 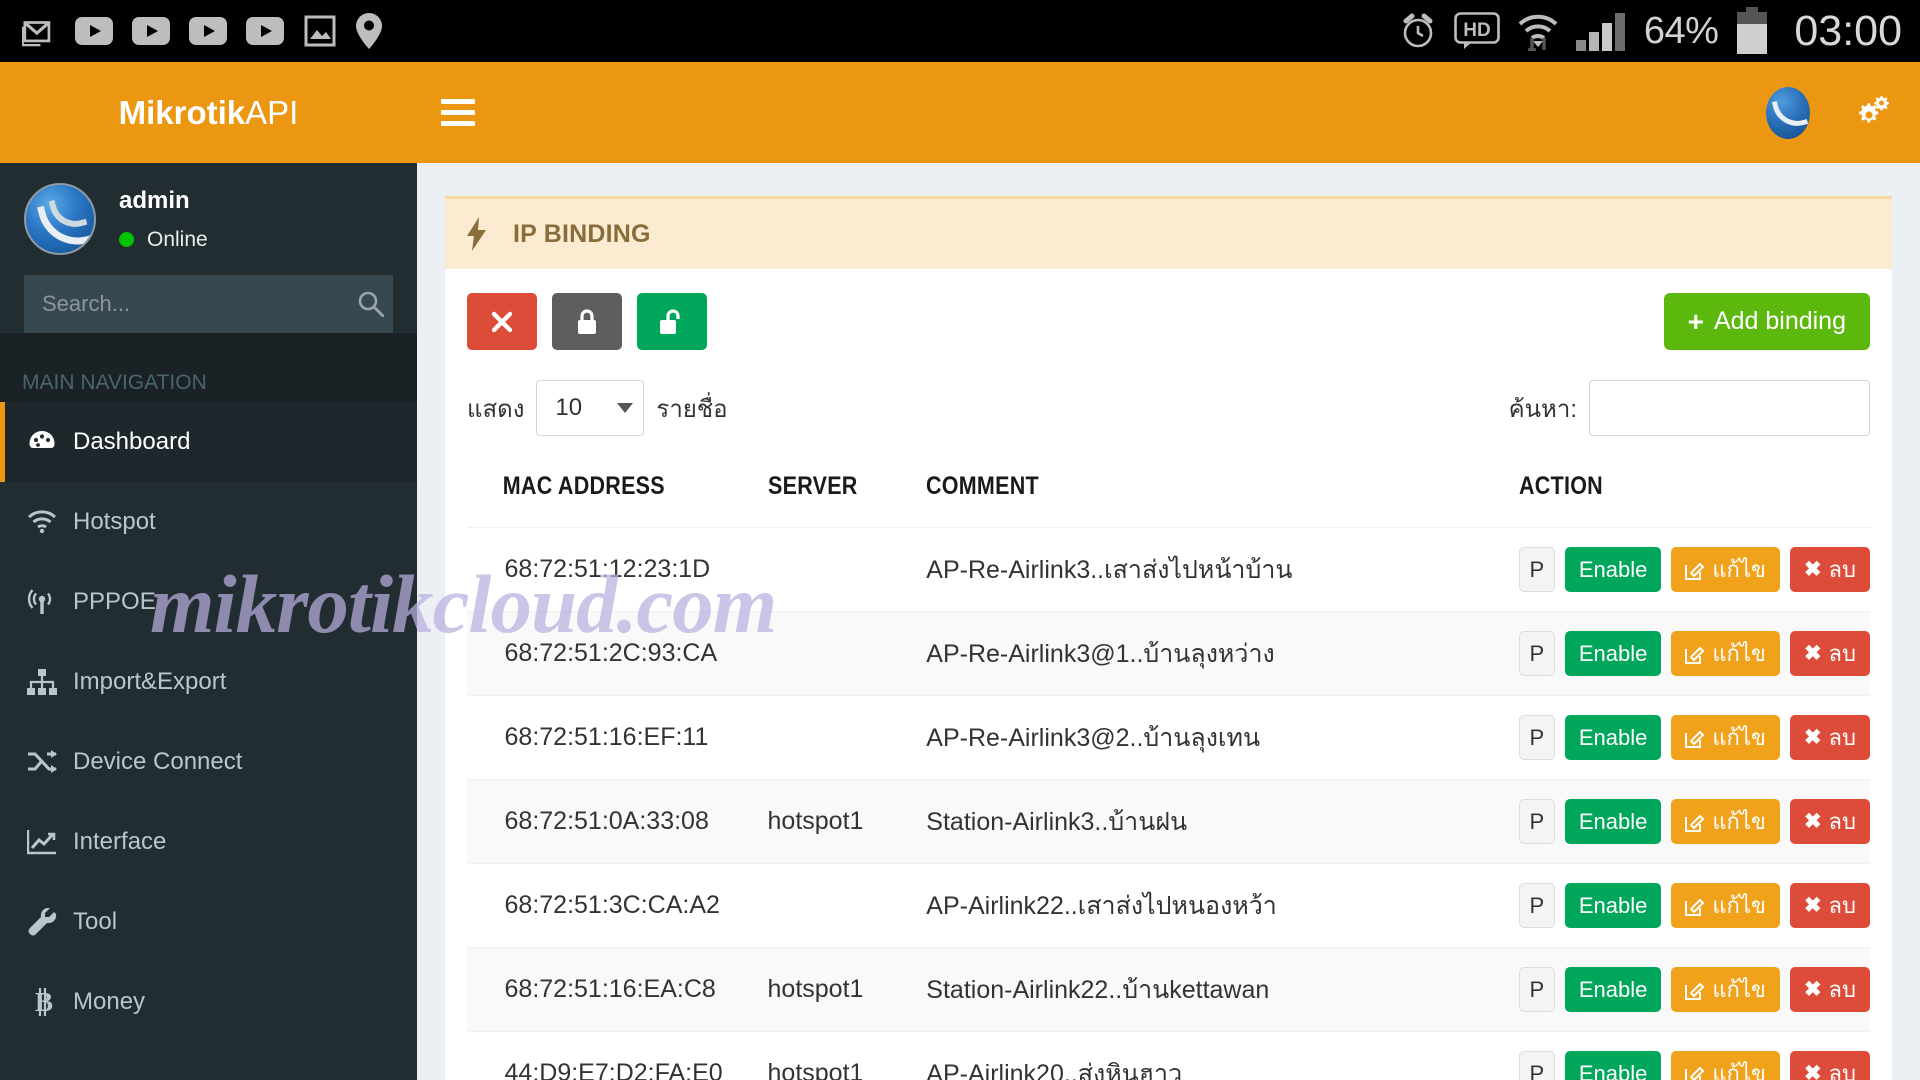 I want to click on bitcoin-icon: B, so click(x=48, y=1002).